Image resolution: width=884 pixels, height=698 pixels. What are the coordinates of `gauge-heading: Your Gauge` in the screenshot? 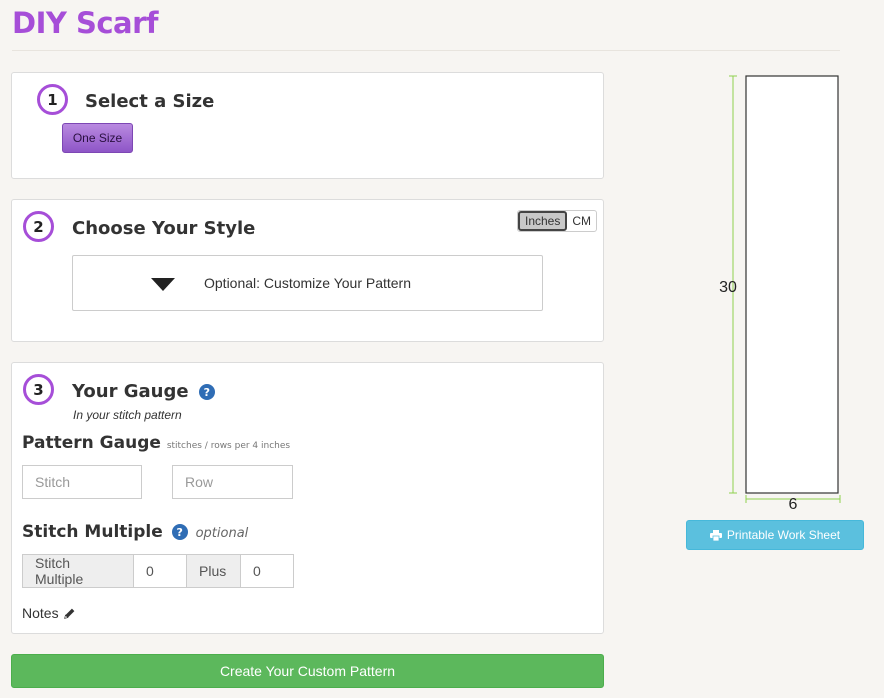 It's located at (130, 391).